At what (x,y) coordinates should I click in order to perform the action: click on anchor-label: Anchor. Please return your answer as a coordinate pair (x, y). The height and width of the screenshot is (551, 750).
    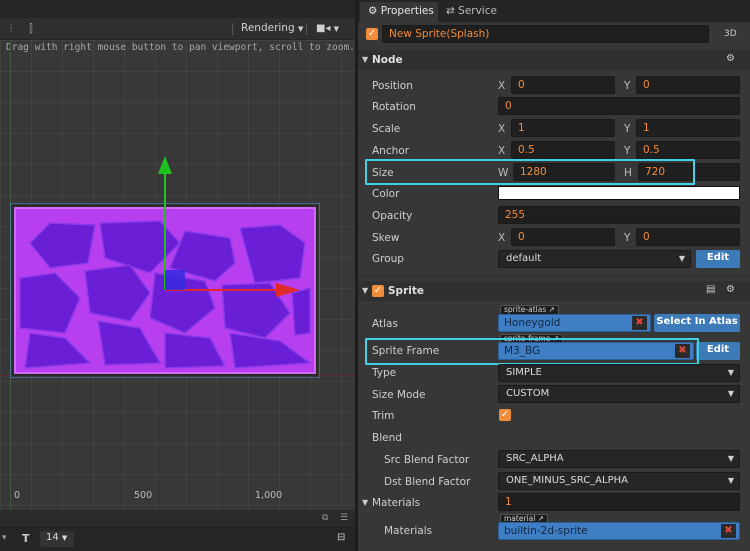
    Looking at the image, I should click on (391, 151).